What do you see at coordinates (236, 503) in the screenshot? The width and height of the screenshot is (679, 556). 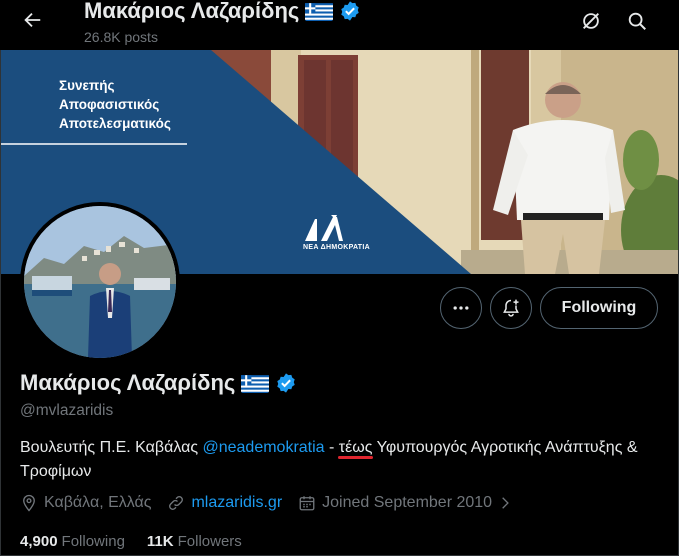 I see `website-link: mlazaridis.gr` at bounding box center [236, 503].